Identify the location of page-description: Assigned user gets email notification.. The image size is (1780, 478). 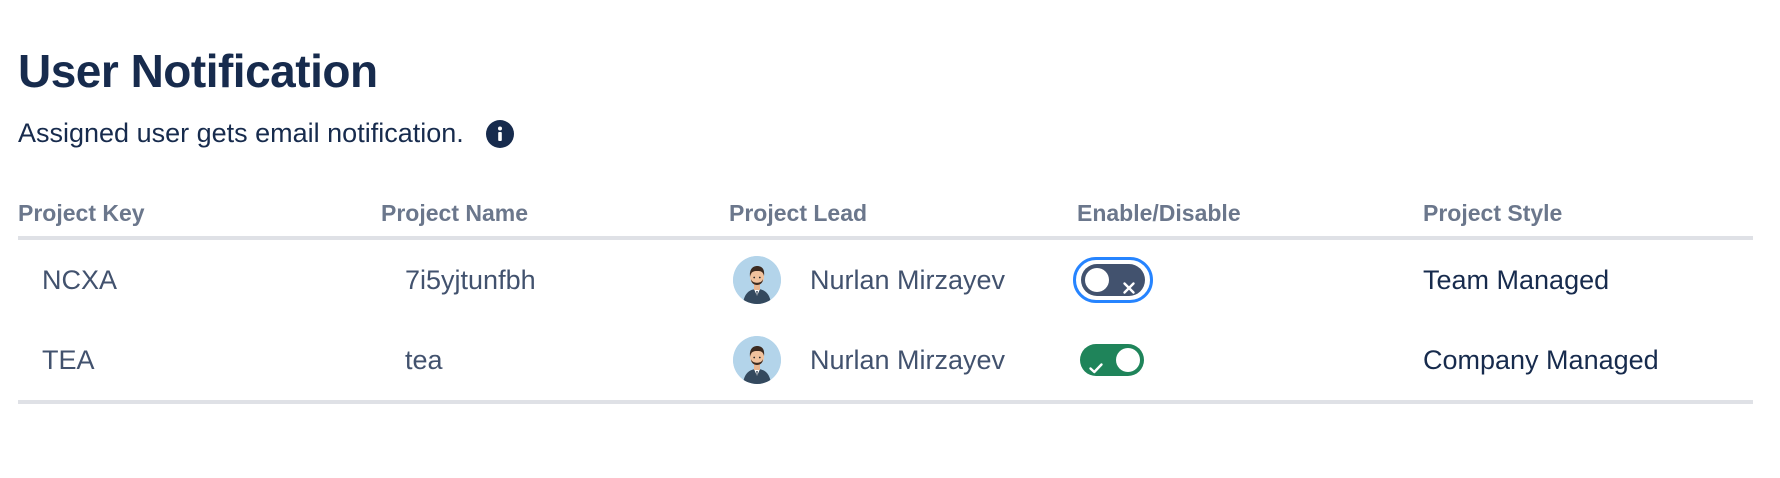
(241, 133).